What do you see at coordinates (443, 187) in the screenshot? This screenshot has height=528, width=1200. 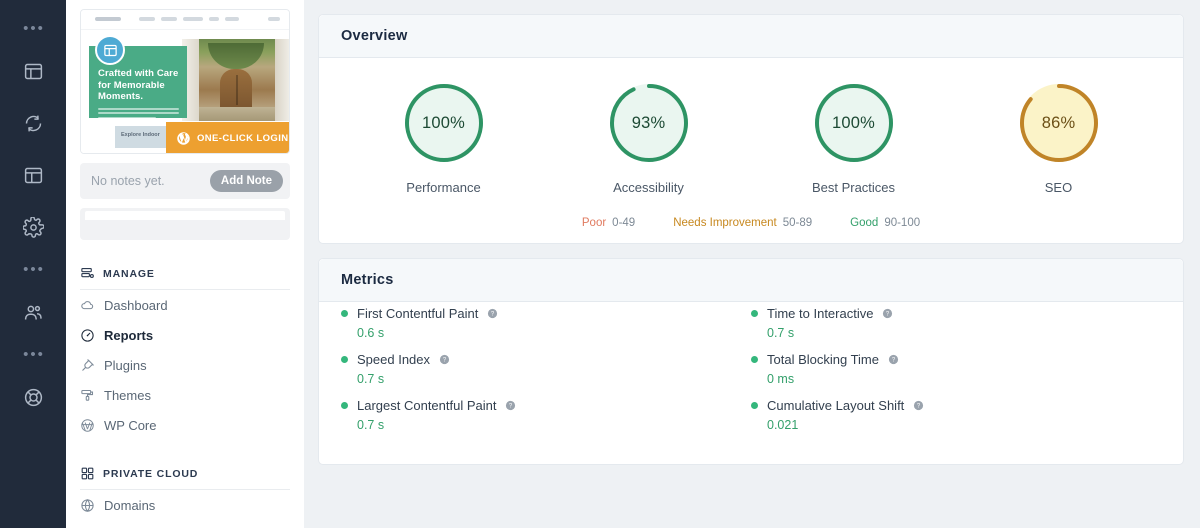 I see `score-label: Performance` at bounding box center [443, 187].